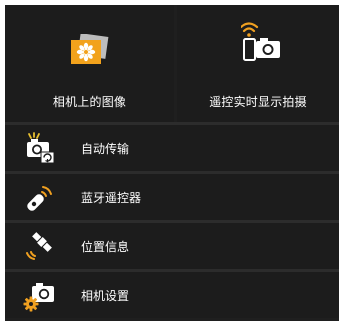 The width and height of the screenshot is (344, 326). Describe the element at coordinates (172, 246) in the screenshot. I see `menu-item-location-info: 位置信息` at that location.